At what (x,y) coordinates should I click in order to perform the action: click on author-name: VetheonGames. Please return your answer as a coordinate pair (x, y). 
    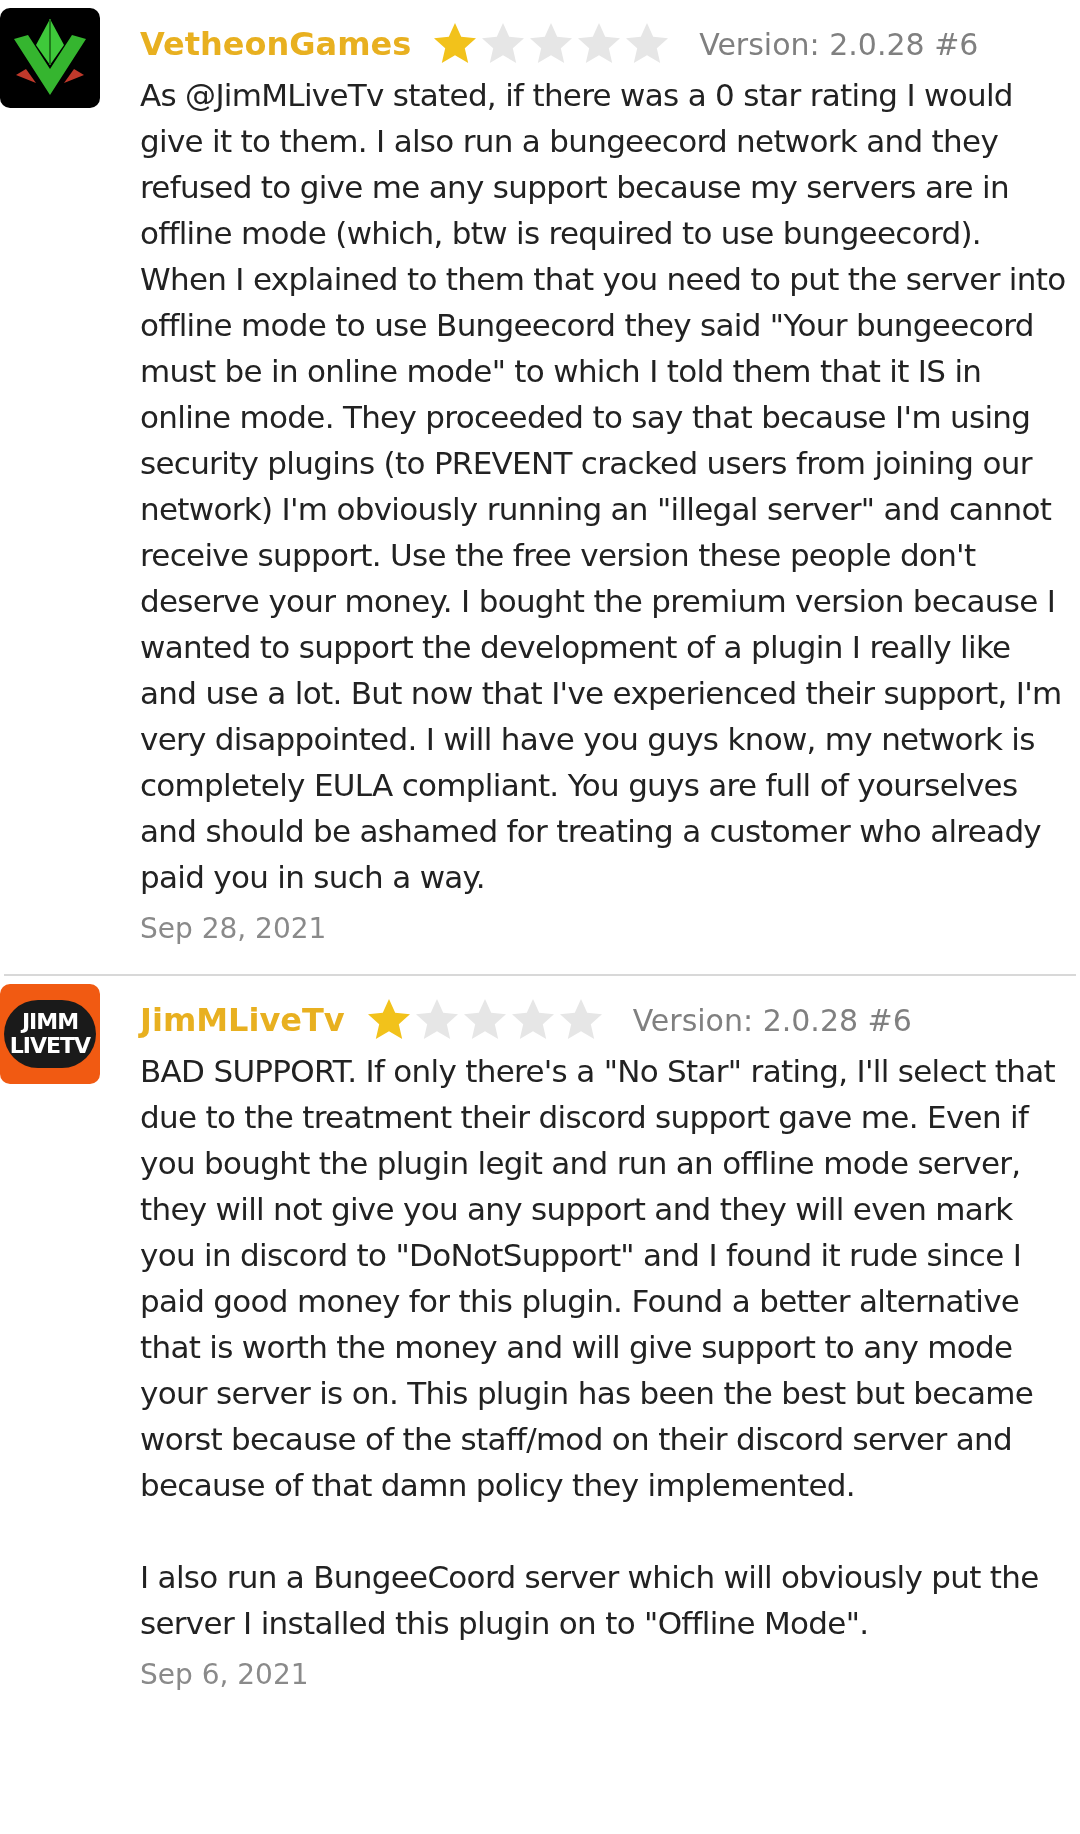
    Looking at the image, I should click on (276, 44).